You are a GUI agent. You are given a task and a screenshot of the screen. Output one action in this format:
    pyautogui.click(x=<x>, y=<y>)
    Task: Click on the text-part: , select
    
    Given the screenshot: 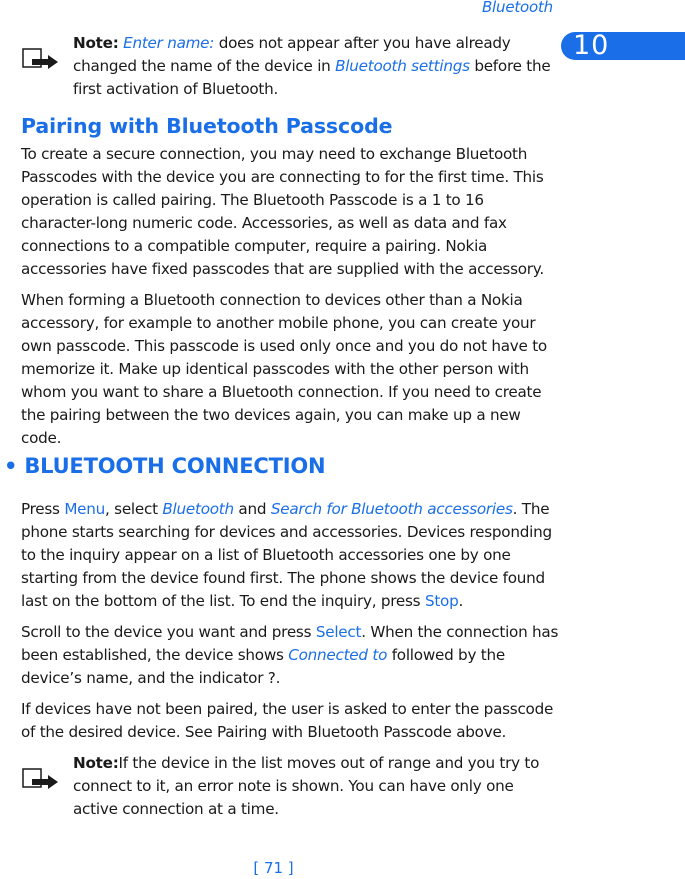 What is the action you would take?
    pyautogui.click(x=134, y=509)
    